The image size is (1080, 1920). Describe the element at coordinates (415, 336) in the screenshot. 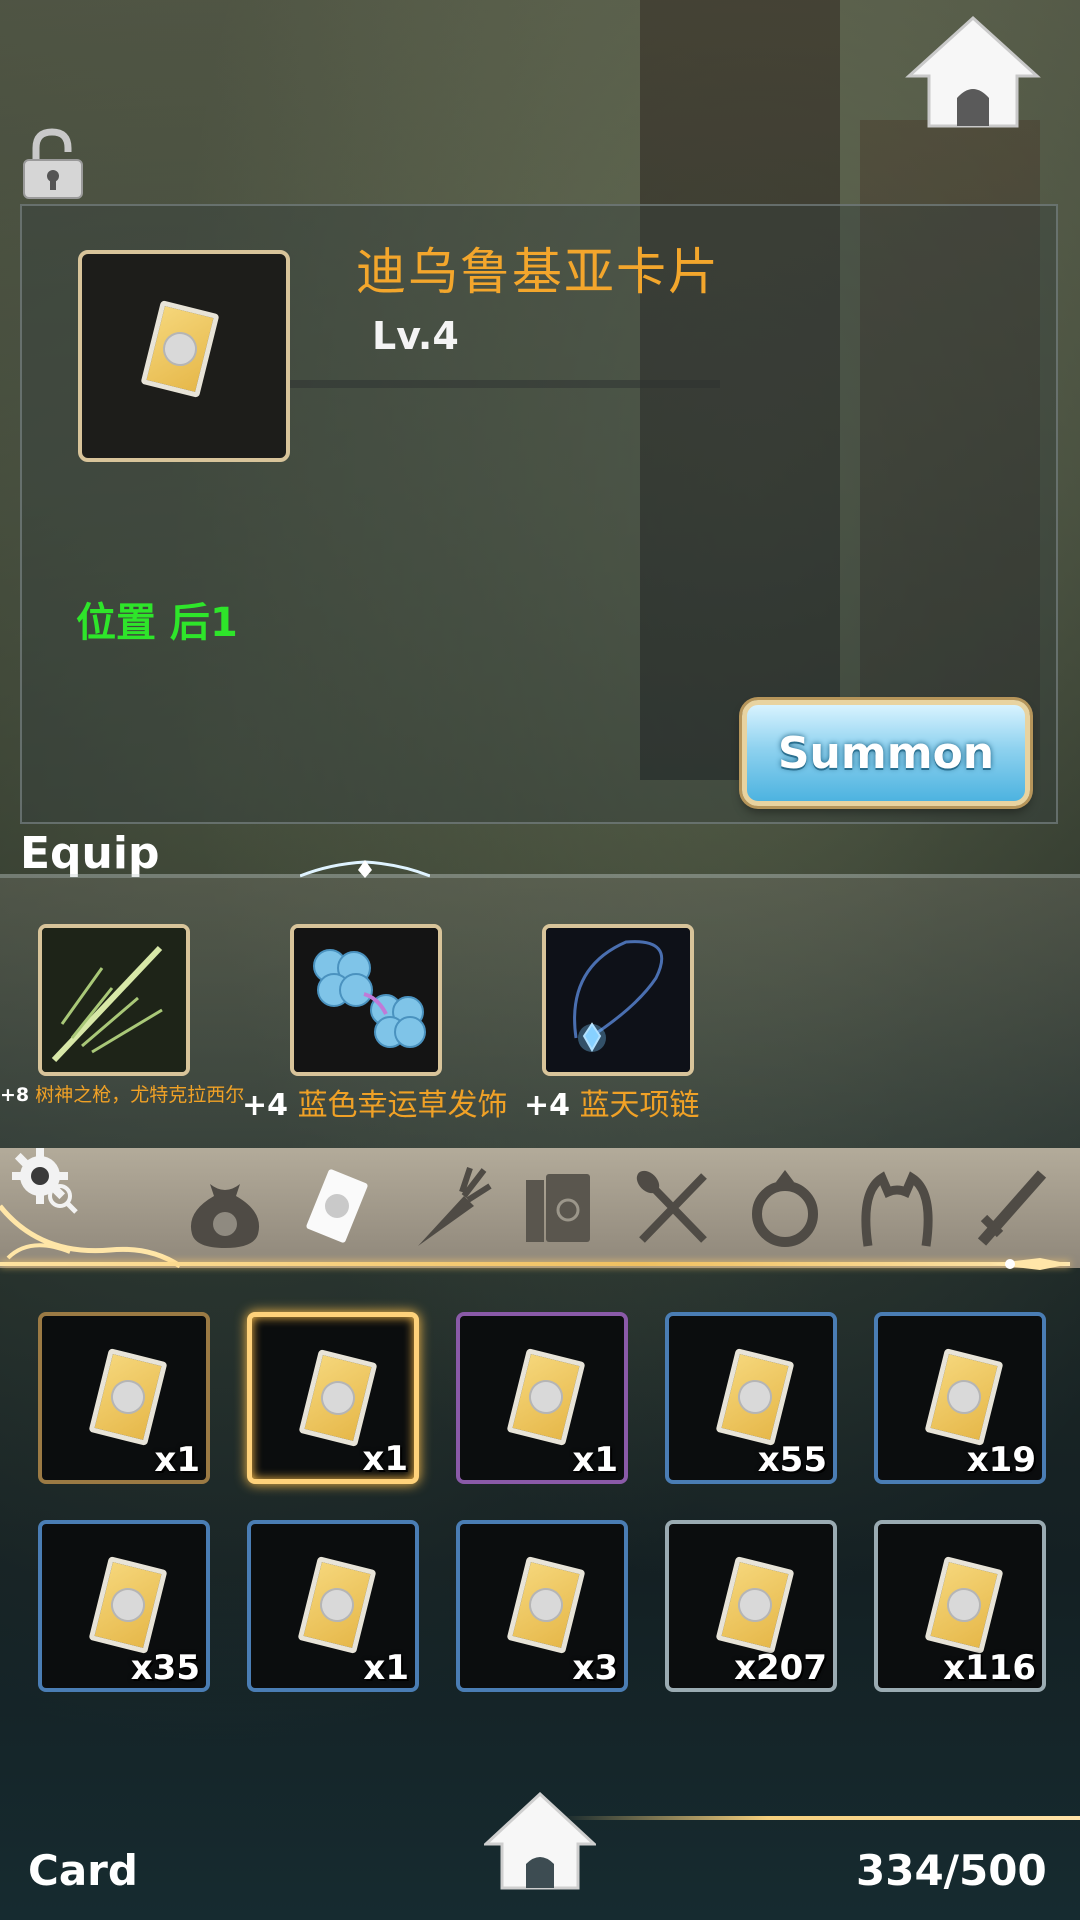

I see `item-level: Lv.4` at that location.